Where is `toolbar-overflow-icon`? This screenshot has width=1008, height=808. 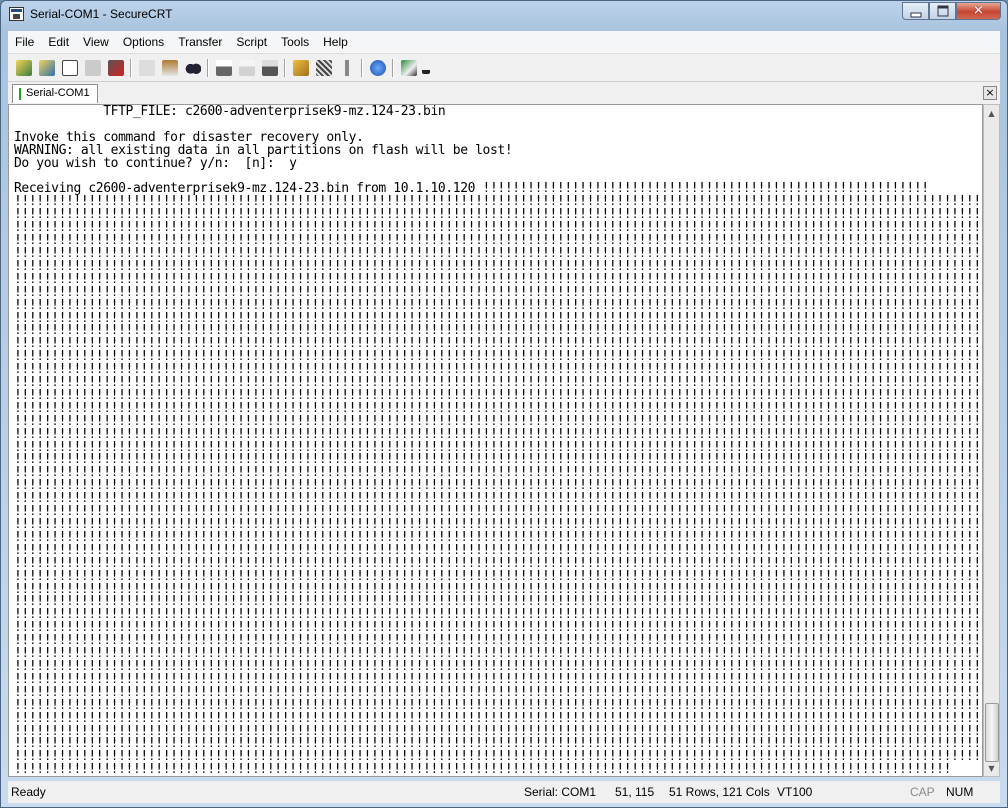 toolbar-overflow-icon is located at coordinates (426, 67).